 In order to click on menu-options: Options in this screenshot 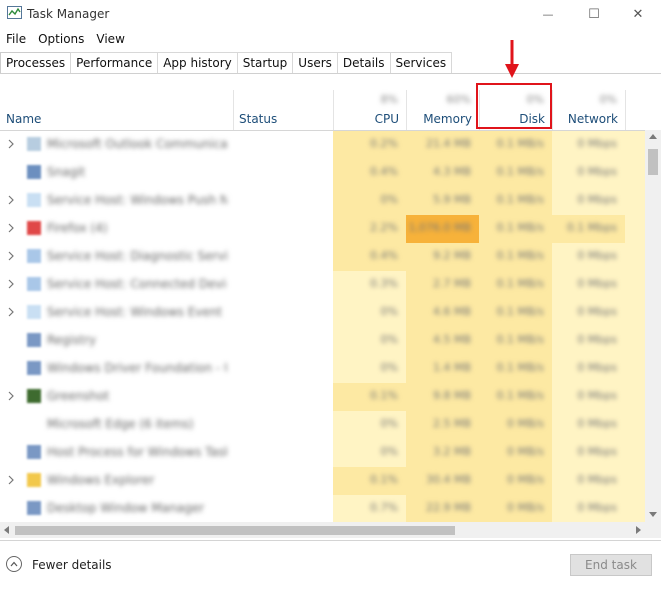, I will do `click(61, 39)`.